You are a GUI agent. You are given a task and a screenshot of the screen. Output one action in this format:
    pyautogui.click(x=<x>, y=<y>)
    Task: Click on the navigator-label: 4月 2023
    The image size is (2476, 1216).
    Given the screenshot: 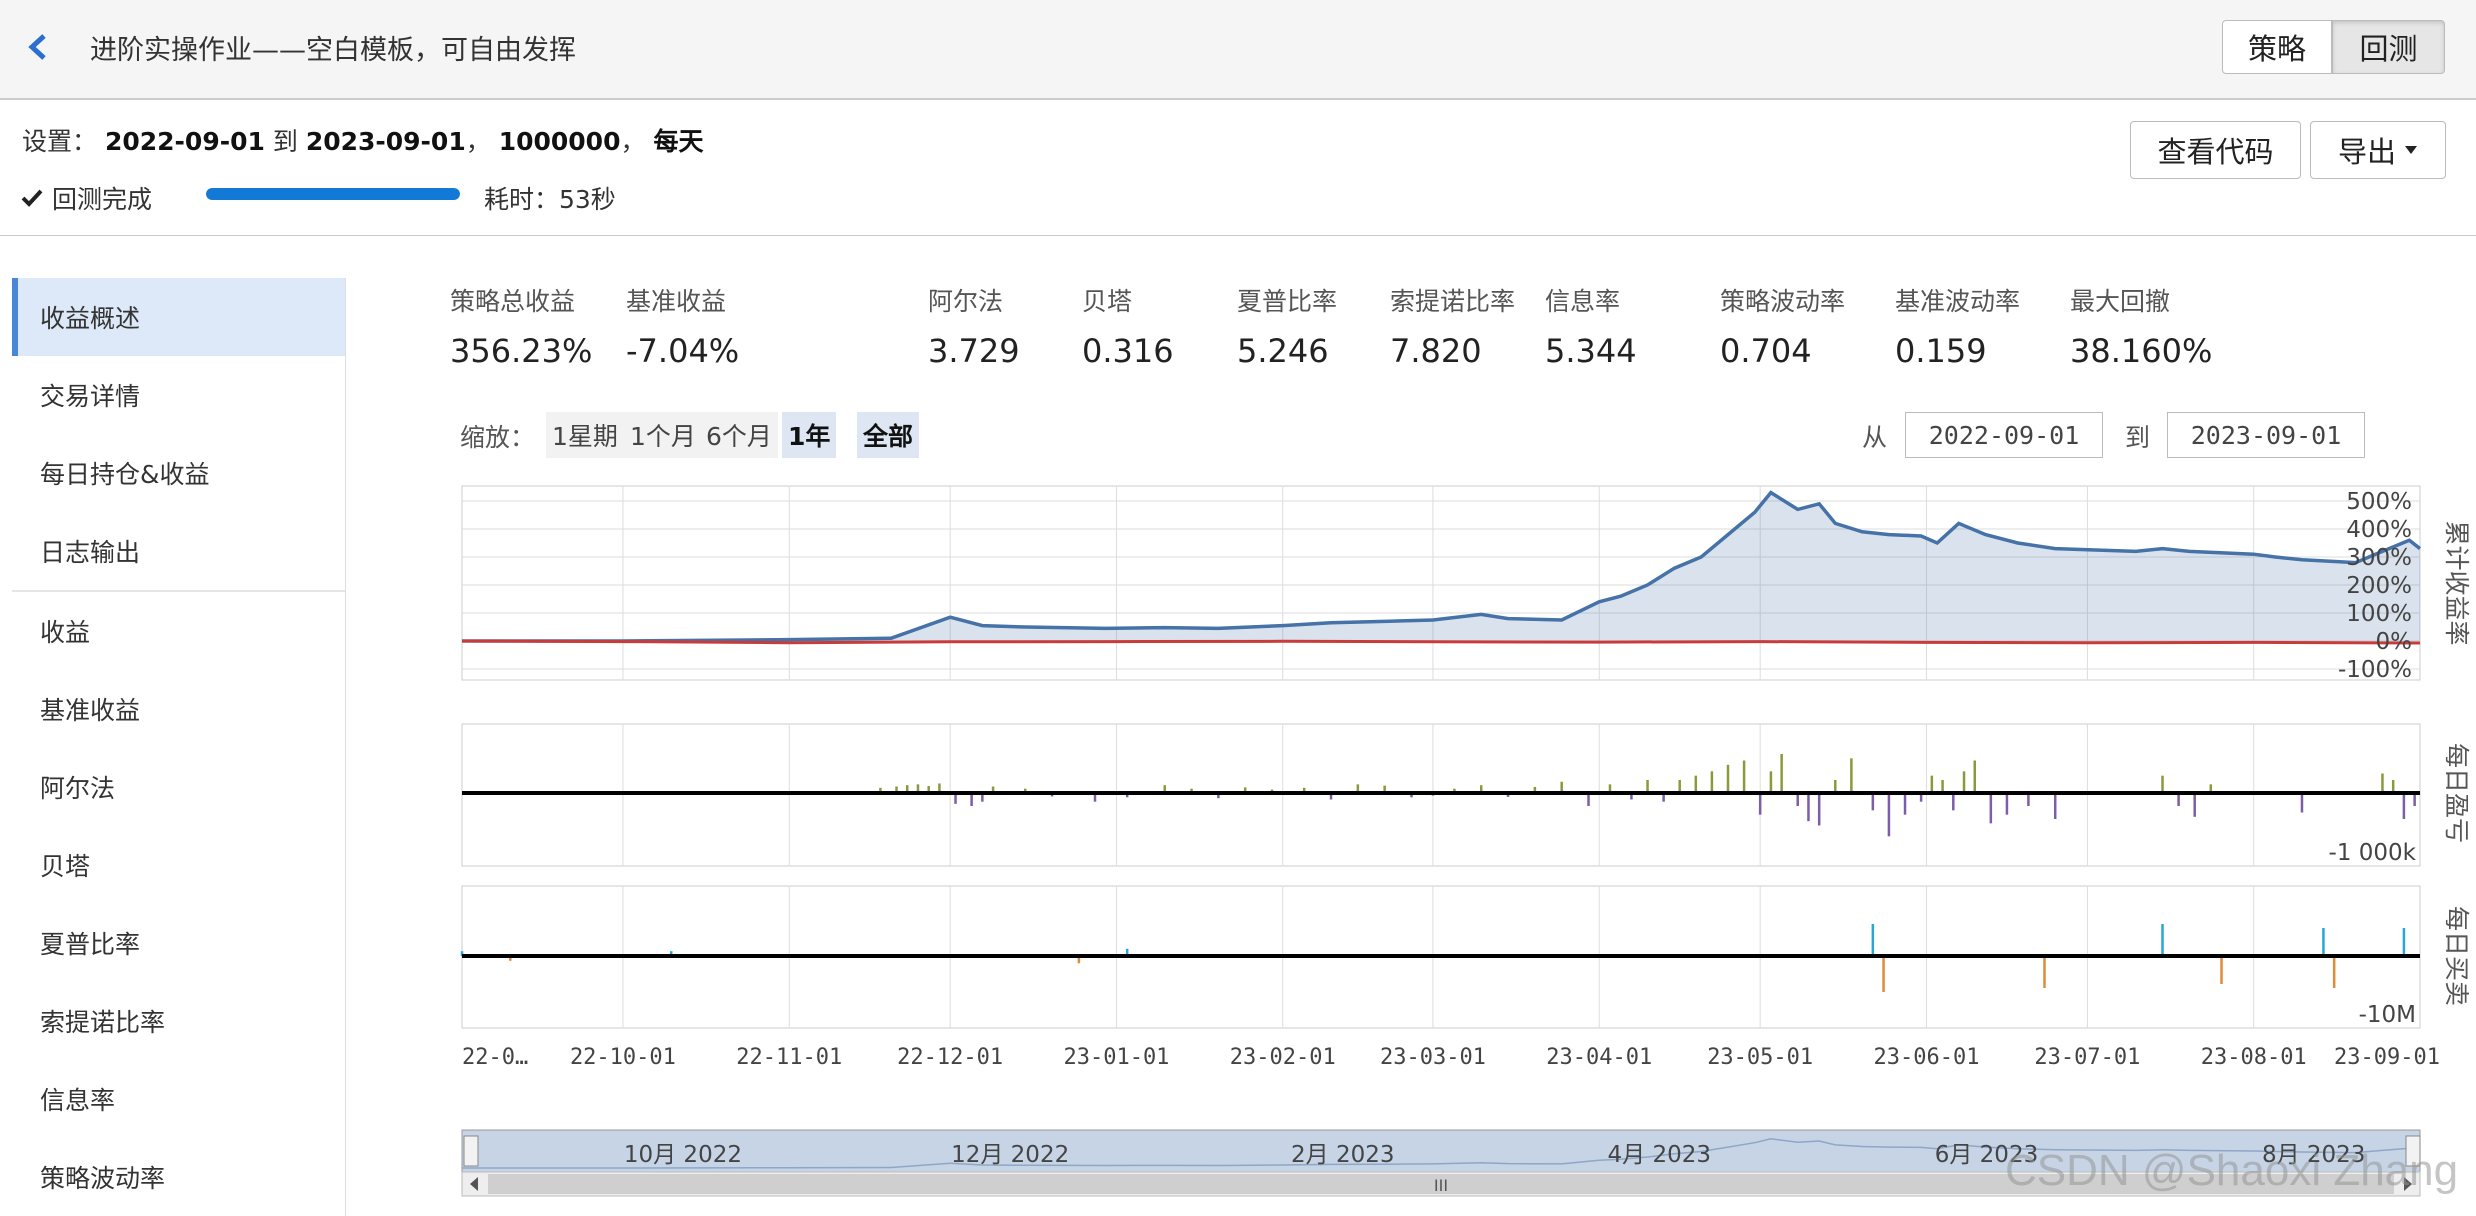 What is the action you would take?
    pyautogui.click(x=1659, y=1155)
    